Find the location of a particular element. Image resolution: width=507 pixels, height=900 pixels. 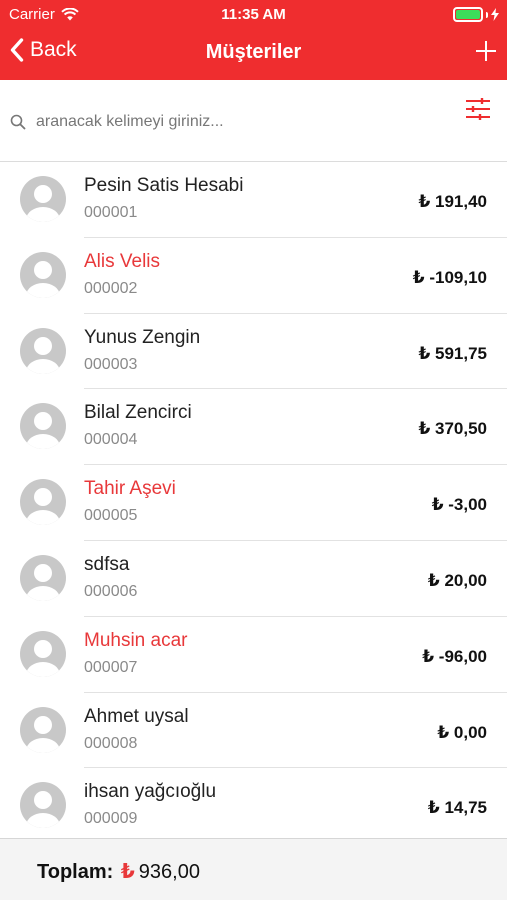

customer-row: Ahmet uysal 000008 ₺ 0,00 is located at coordinates (263, 731).